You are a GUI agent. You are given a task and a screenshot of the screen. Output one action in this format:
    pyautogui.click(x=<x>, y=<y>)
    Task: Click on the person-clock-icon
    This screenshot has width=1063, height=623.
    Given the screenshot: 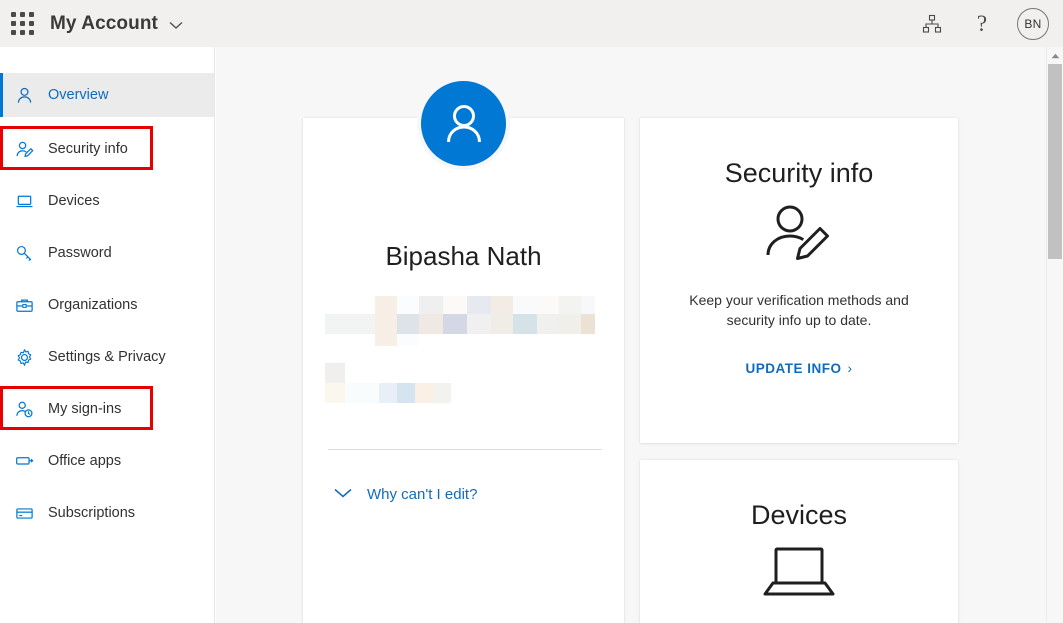 What is the action you would take?
    pyautogui.click(x=24, y=409)
    